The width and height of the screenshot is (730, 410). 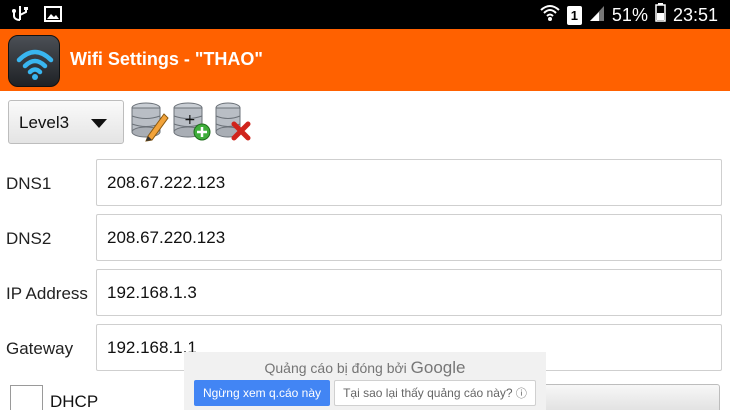 What do you see at coordinates (74, 401) in the screenshot?
I see `dhcp-label: DHCP` at bounding box center [74, 401].